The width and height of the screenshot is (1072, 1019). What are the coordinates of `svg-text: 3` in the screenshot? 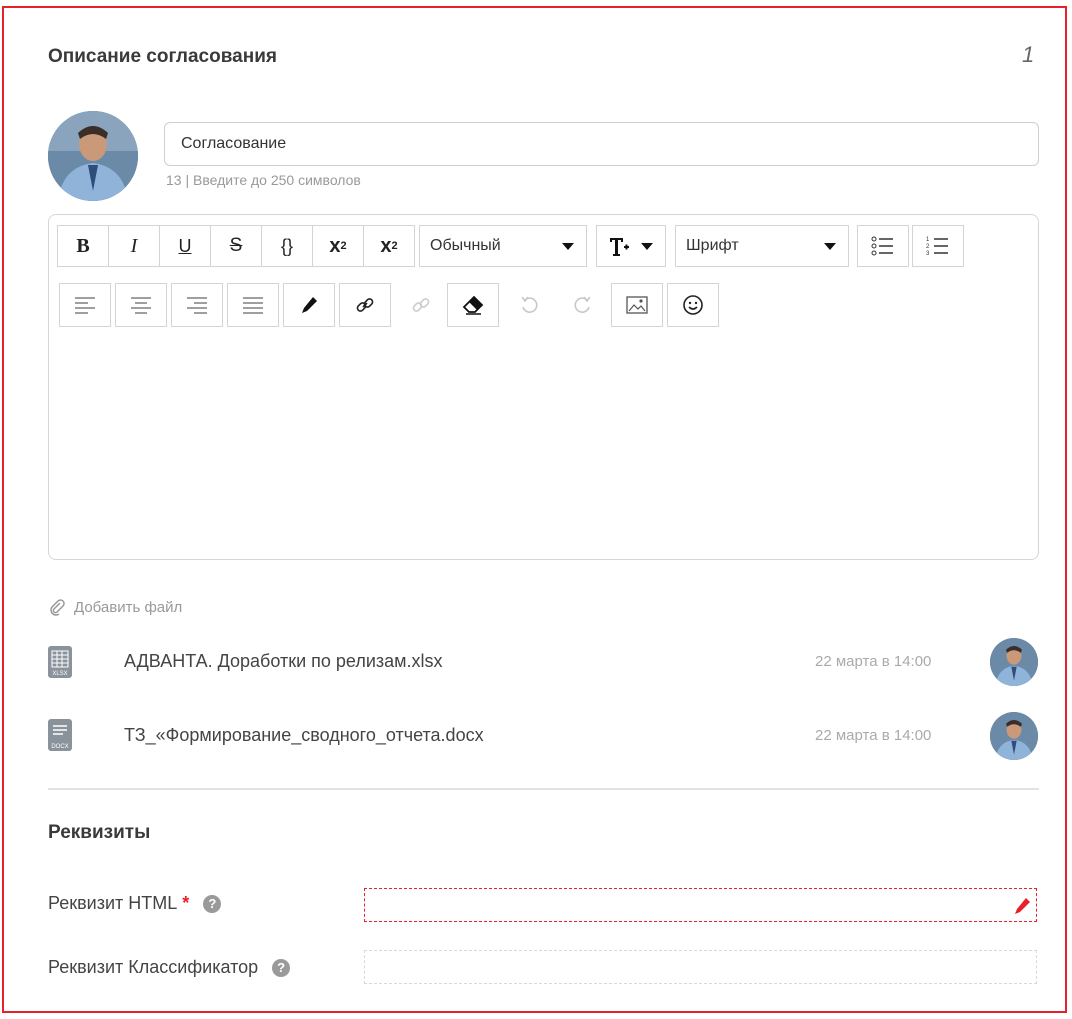 It's located at (928, 254).